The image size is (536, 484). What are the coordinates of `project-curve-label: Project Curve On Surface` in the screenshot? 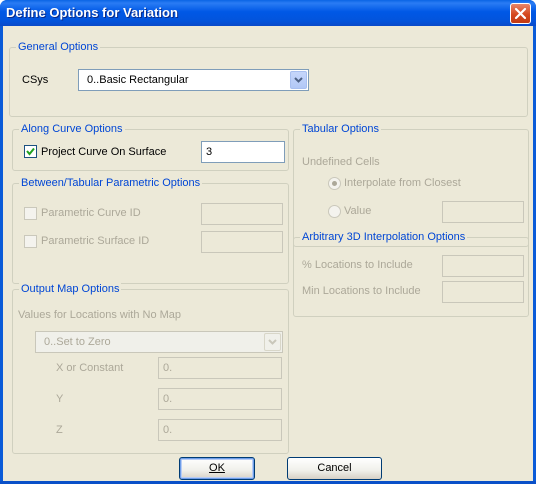 It's located at (104, 152).